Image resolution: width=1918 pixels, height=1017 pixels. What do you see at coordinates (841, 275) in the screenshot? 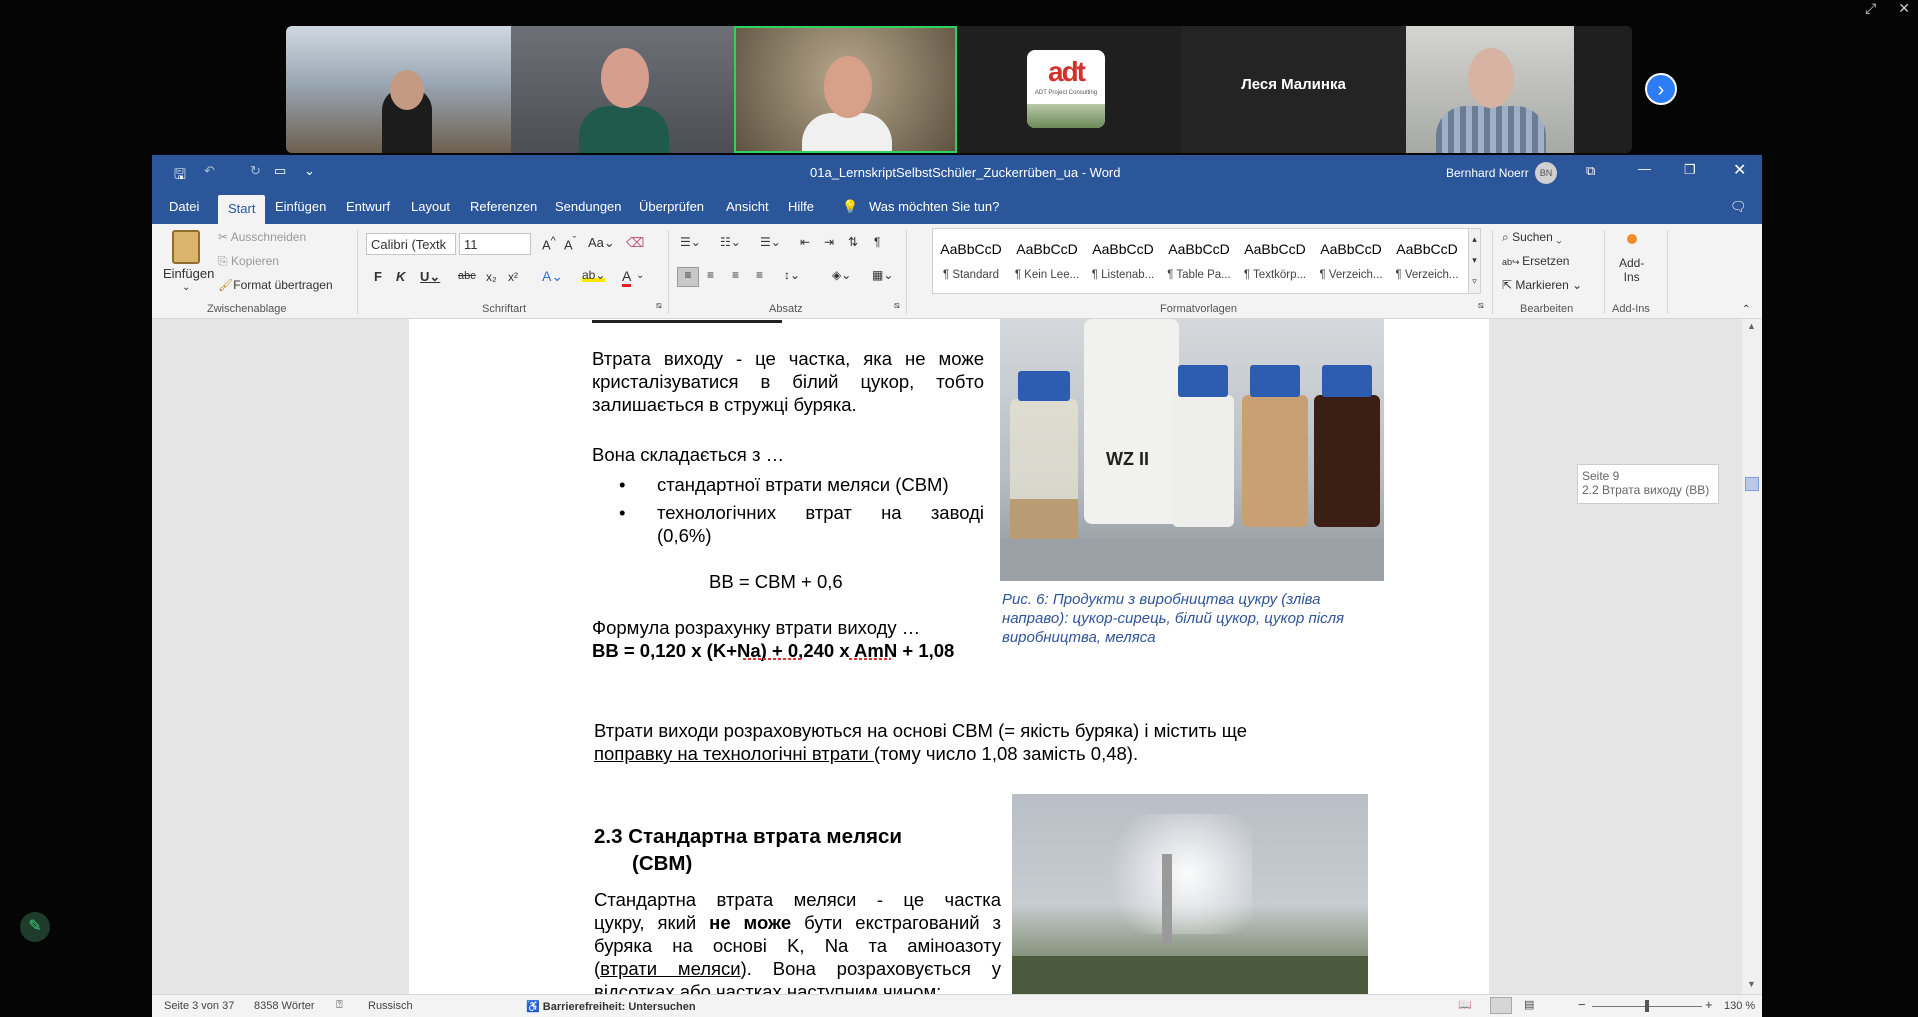
I see `shading-icon: ◈⌄` at bounding box center [841, 275].